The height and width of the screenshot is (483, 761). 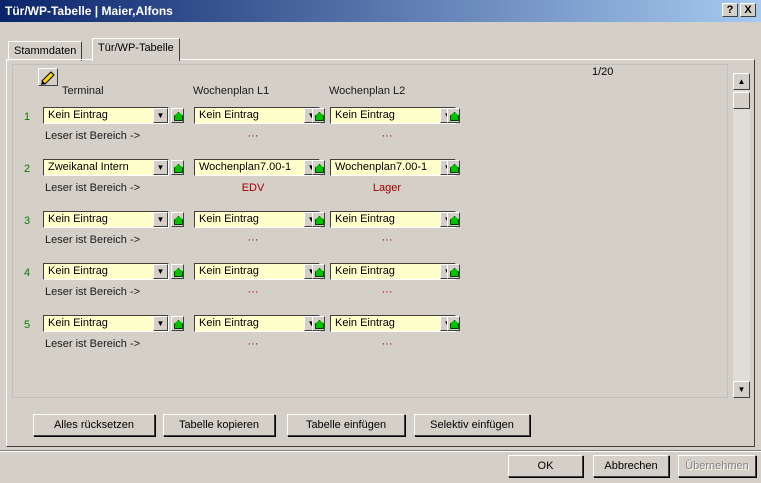 I want to click on ok-button: OK, so click(x=545, y=466).